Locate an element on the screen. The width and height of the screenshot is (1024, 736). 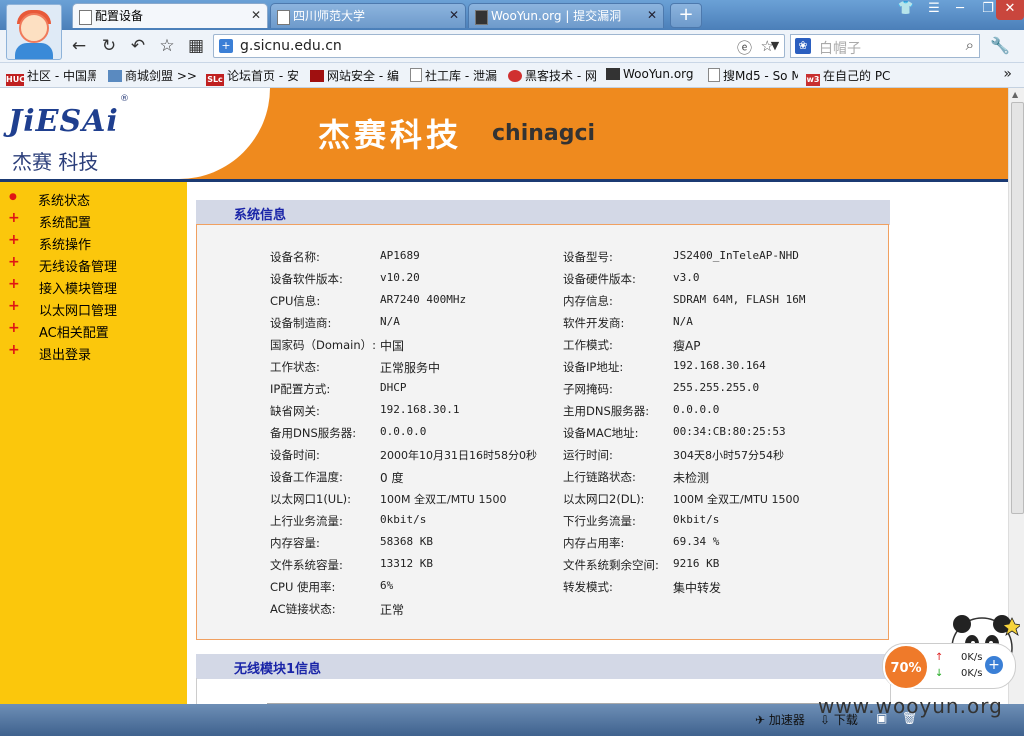
dropdown-arrow-icon: ▼ is located at coordinates (775, 47).